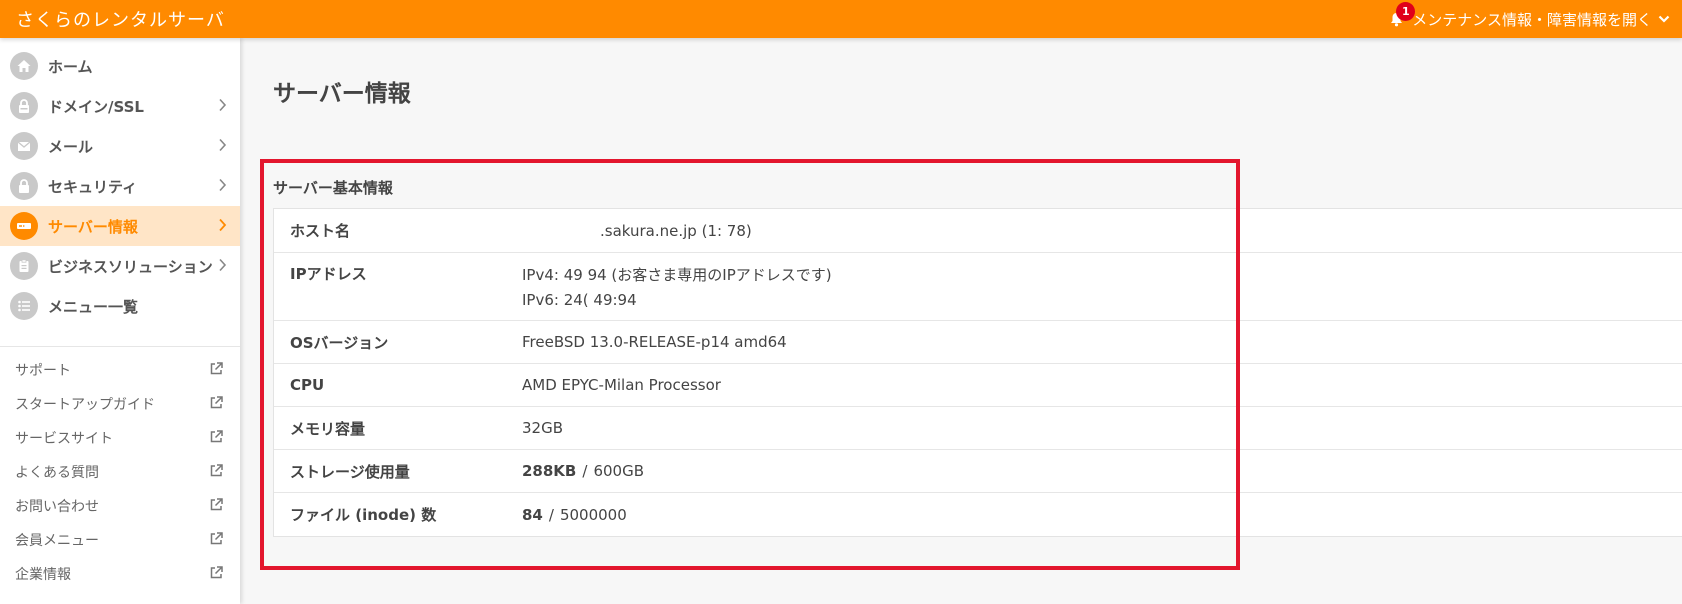 The height and width of the screenshot is (604, 1682). I want to click on brand-title: さくらのレンタルサーバ, so click(120, 19).